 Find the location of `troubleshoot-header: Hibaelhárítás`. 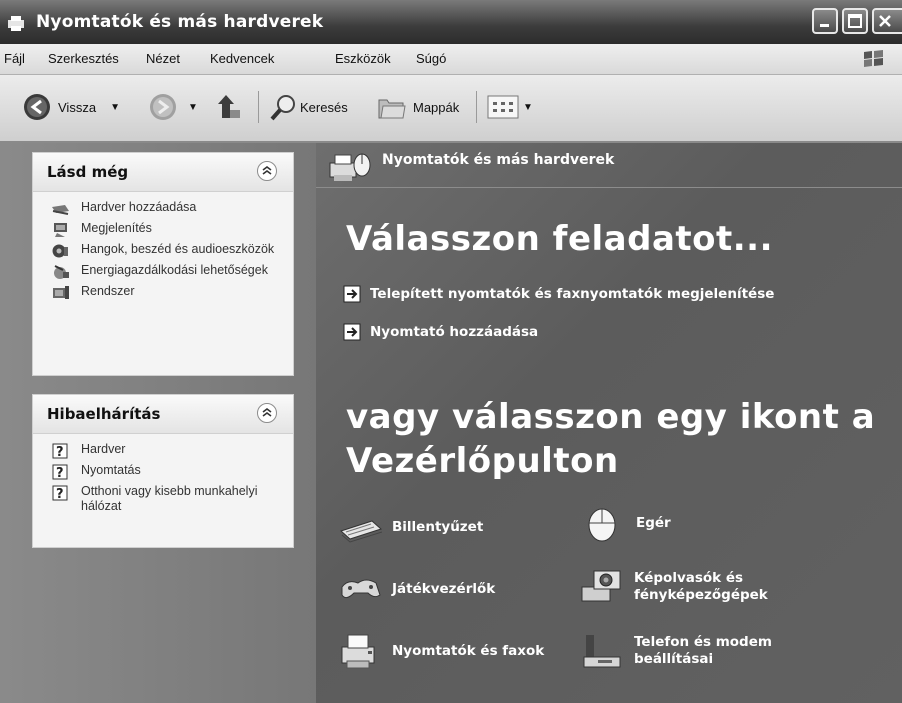

troubleshoot-header: Hibaelhárítás is located at coordinates (163, 414).